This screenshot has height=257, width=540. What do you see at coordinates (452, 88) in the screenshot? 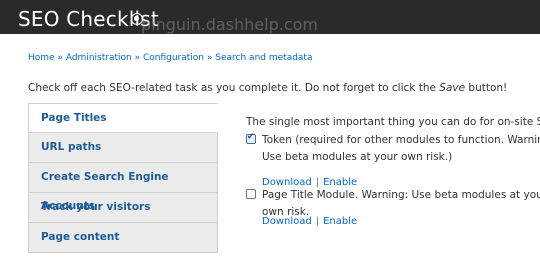
I see `intro-text-emphasis: Save` at bounding box center [452, 88].